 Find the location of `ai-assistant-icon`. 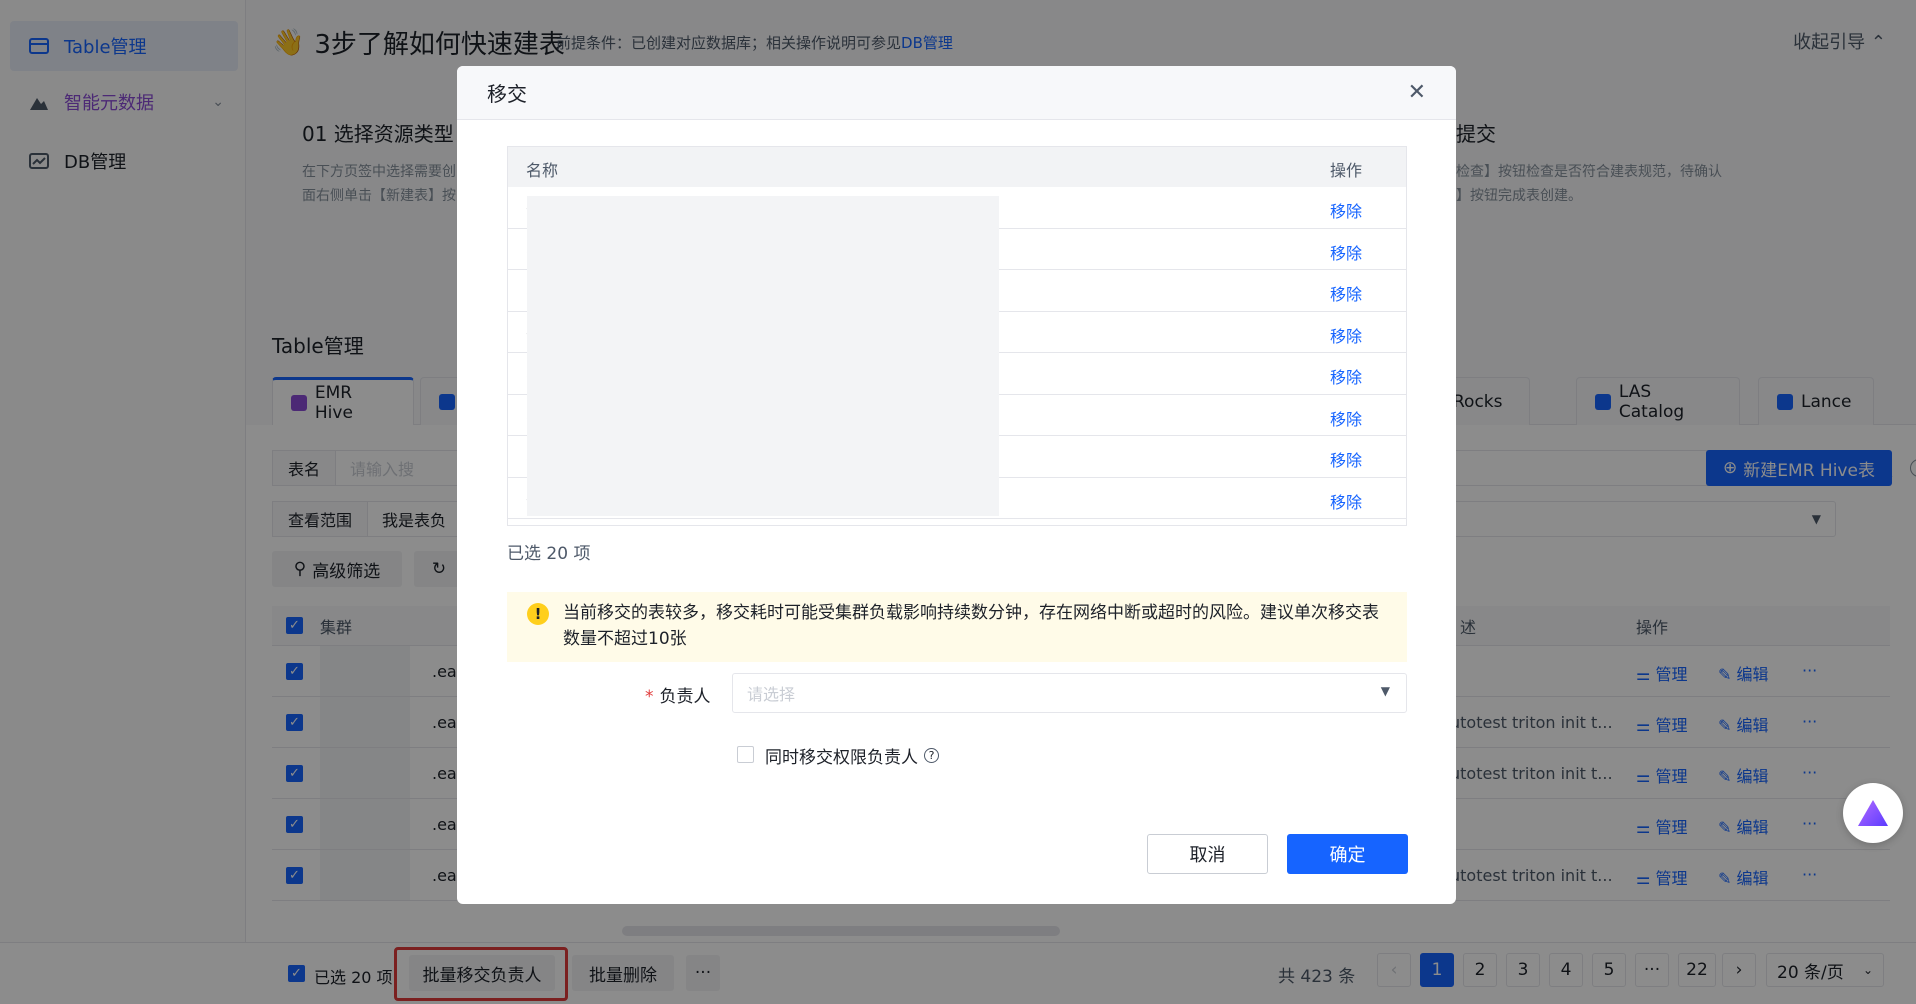

ai-assistant-icon is located at coordinates (1873, 813).